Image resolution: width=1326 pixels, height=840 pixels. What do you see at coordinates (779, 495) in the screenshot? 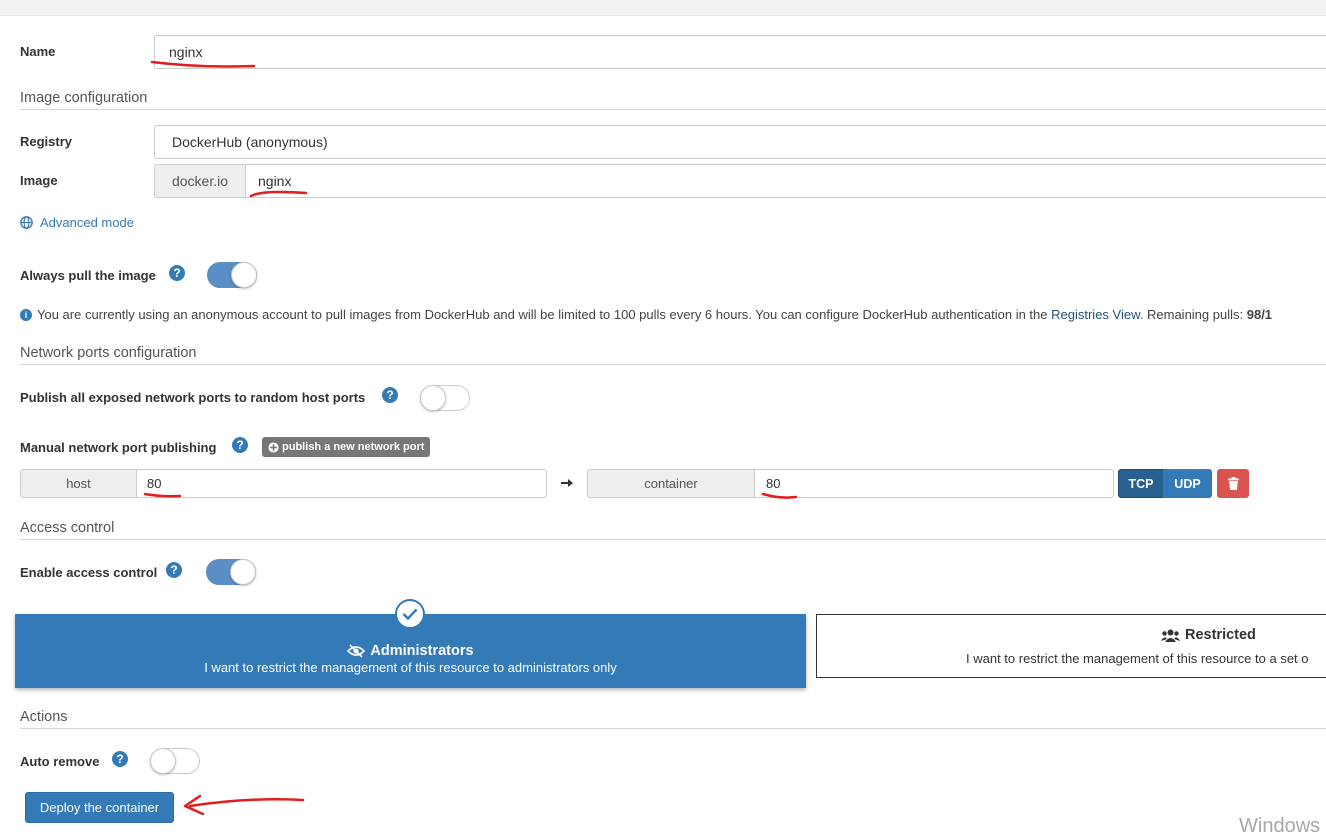
I see `annotation-underline-container` at bounding box center [779, 495].